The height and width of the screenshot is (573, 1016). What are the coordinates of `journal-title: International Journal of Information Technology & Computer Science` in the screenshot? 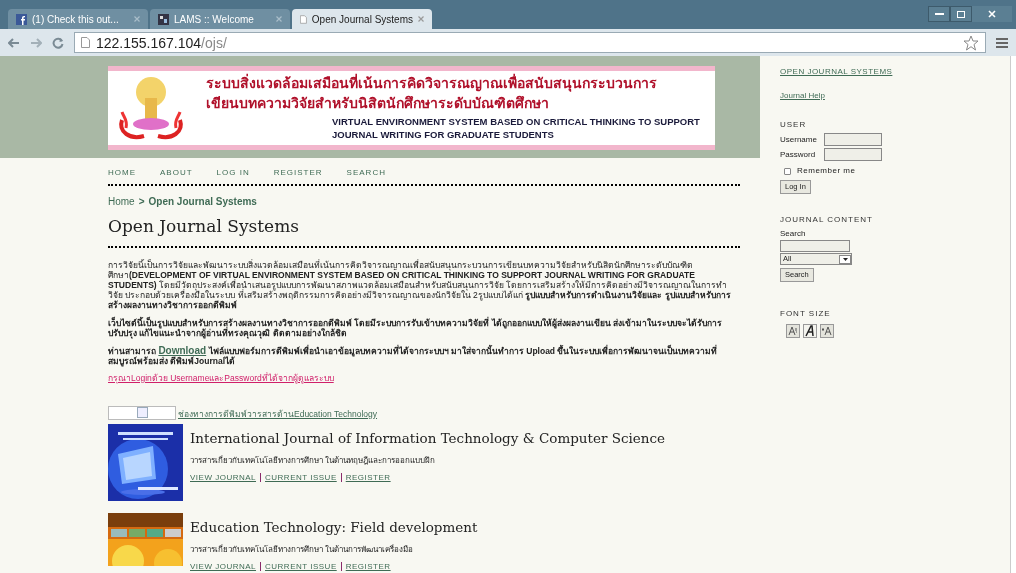 It's located at (428, 439).